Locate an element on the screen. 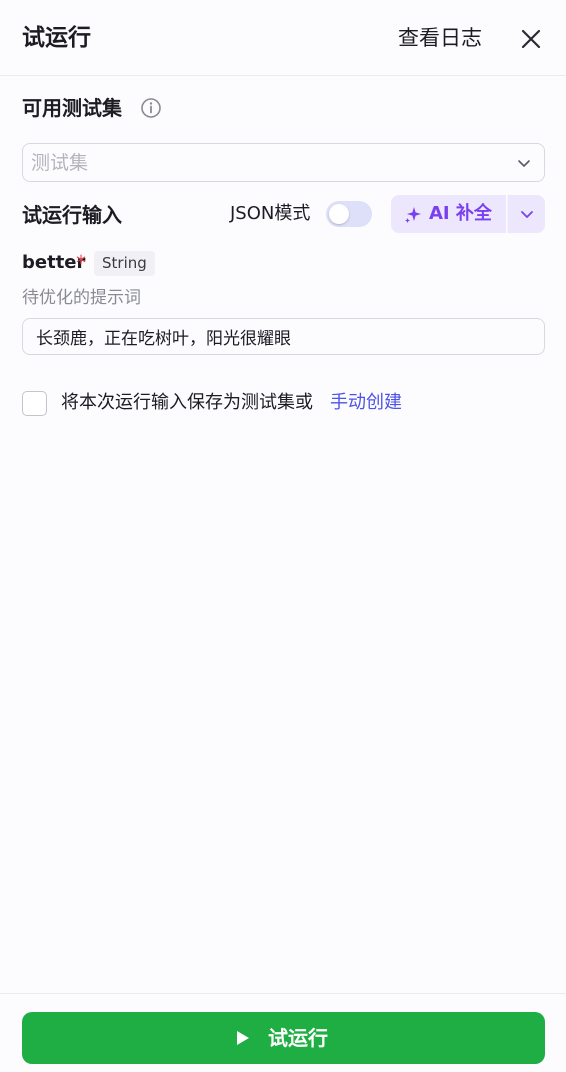 This screenshot has height=1072, width=566. panel-header: 试运行 查看日志 is located at coordinates (283, 38).